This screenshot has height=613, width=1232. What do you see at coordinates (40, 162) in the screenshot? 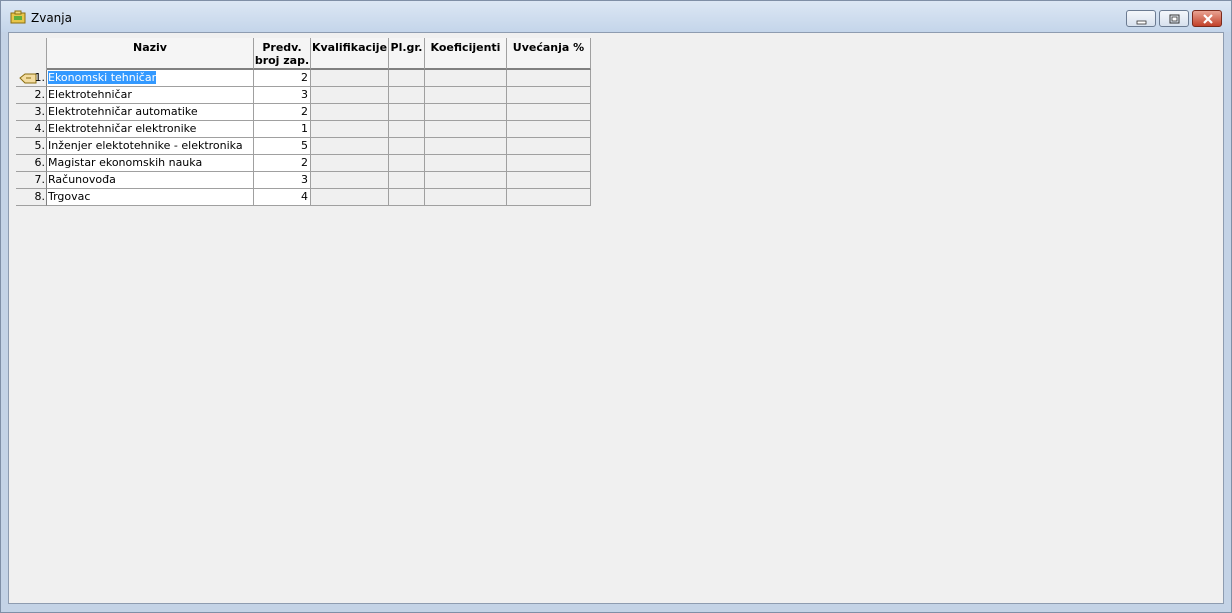
I see `row-number: 6.` at bounding box center [40, 162].